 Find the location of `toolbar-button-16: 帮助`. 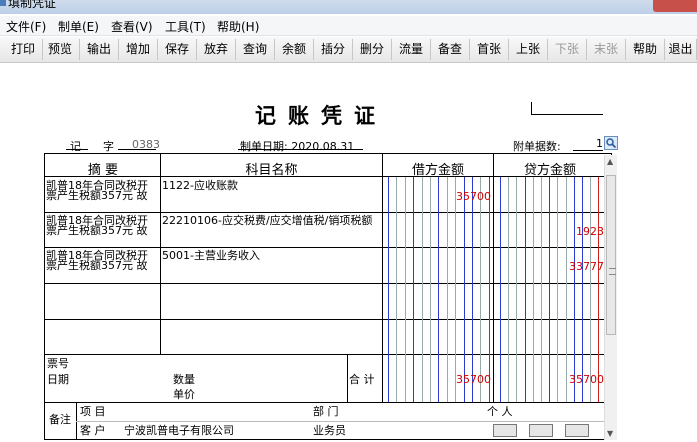

toolbar-button-16: 帮助 is located at coordinates (645, 49).